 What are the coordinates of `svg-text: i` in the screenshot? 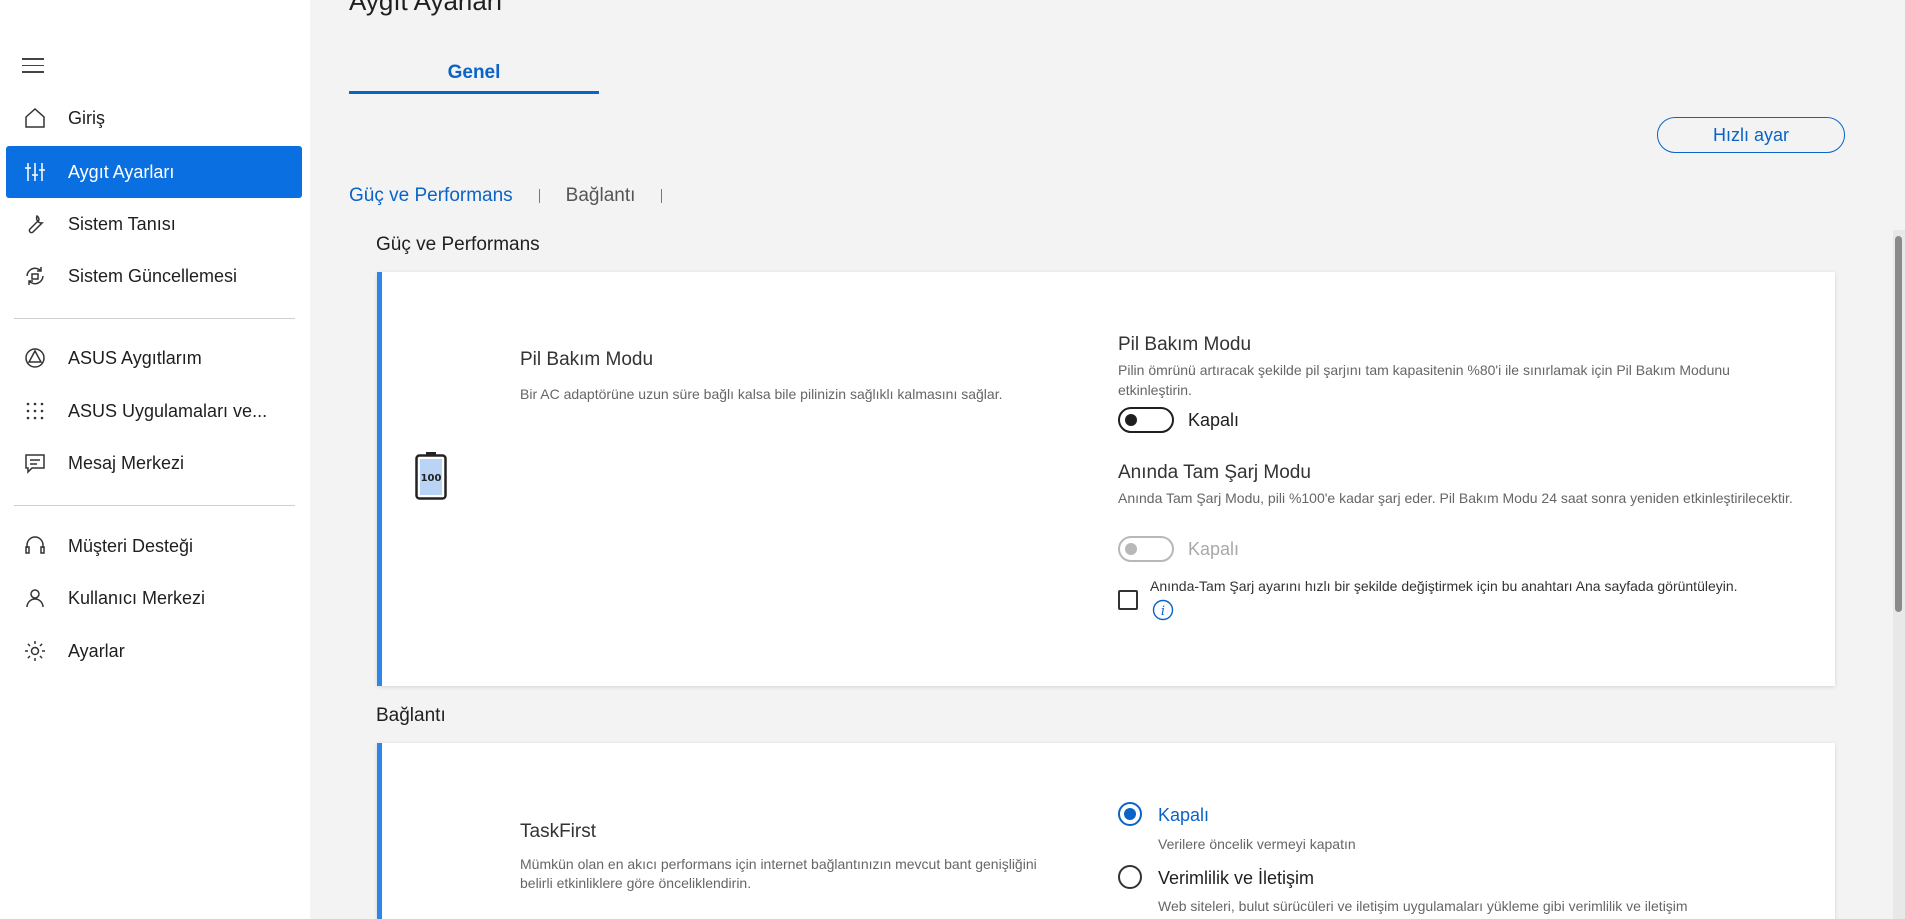 It's located at (1163, 611).